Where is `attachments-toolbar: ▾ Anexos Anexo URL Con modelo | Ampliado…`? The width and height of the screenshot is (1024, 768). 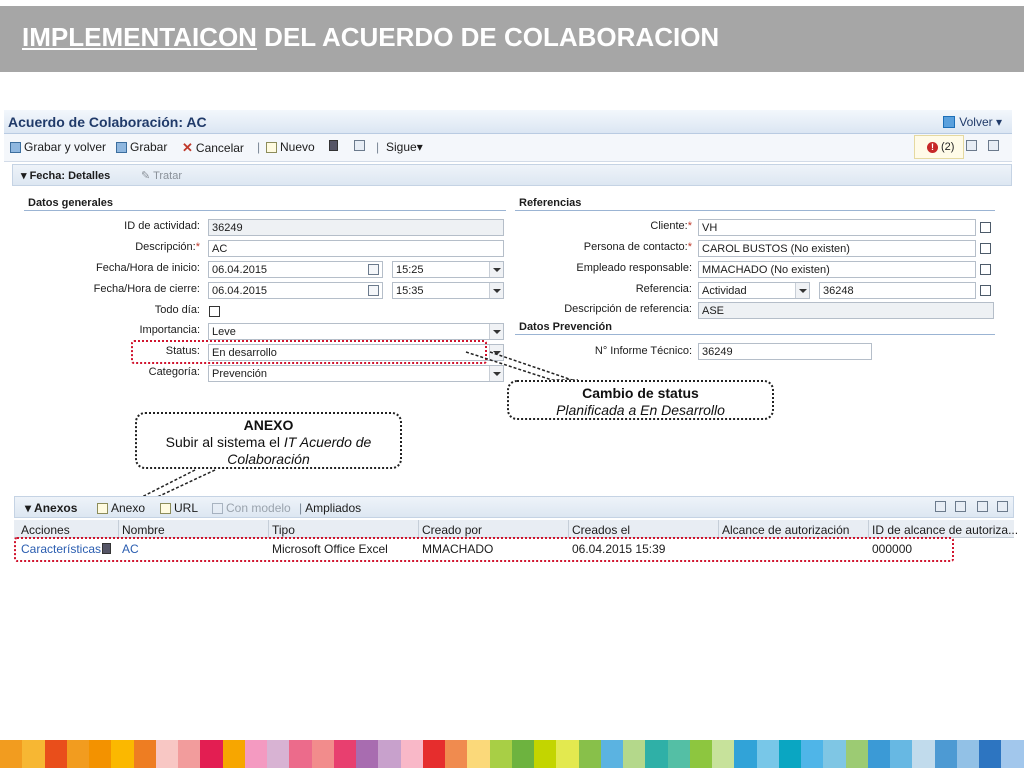 attachments-toolbar: ▾ Anexos Anexo URL Con modelo | Ampliado… is located at coordinates (514, 507).